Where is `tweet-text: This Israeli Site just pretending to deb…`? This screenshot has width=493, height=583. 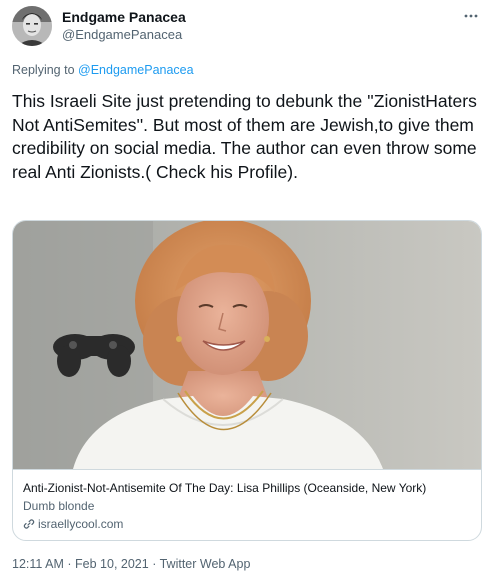
tweet-text: This Israeli Site just pretending to deb… is located at coordinates (244, 136).